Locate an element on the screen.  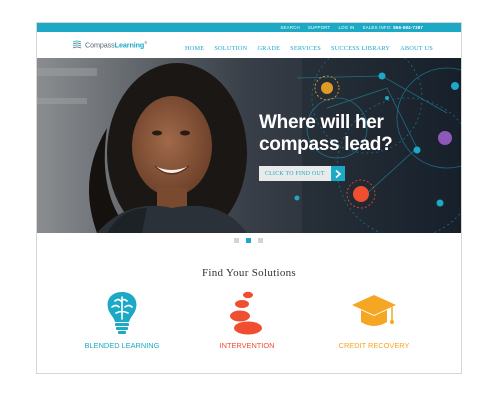
brain-bulb-icon is located at coordinates (122, 313).